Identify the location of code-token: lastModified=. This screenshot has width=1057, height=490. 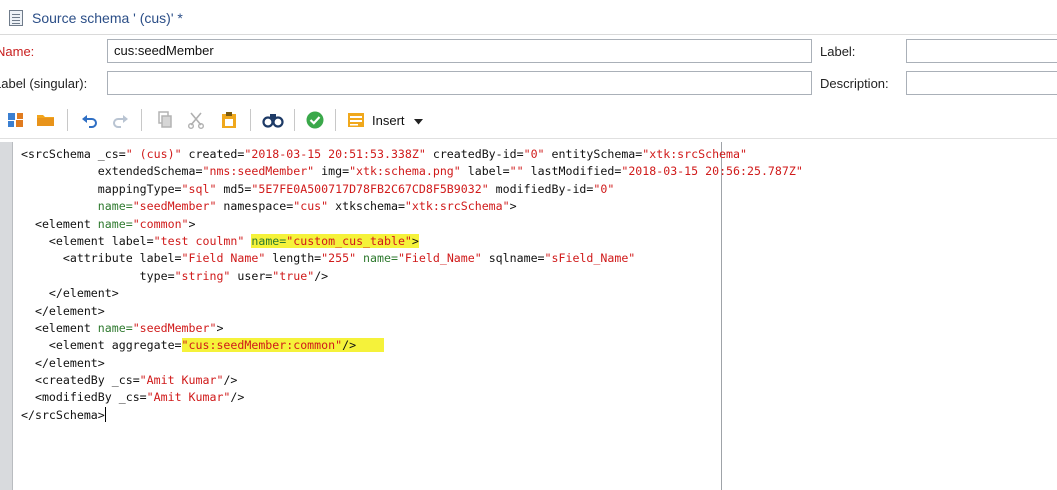
(572, 171).